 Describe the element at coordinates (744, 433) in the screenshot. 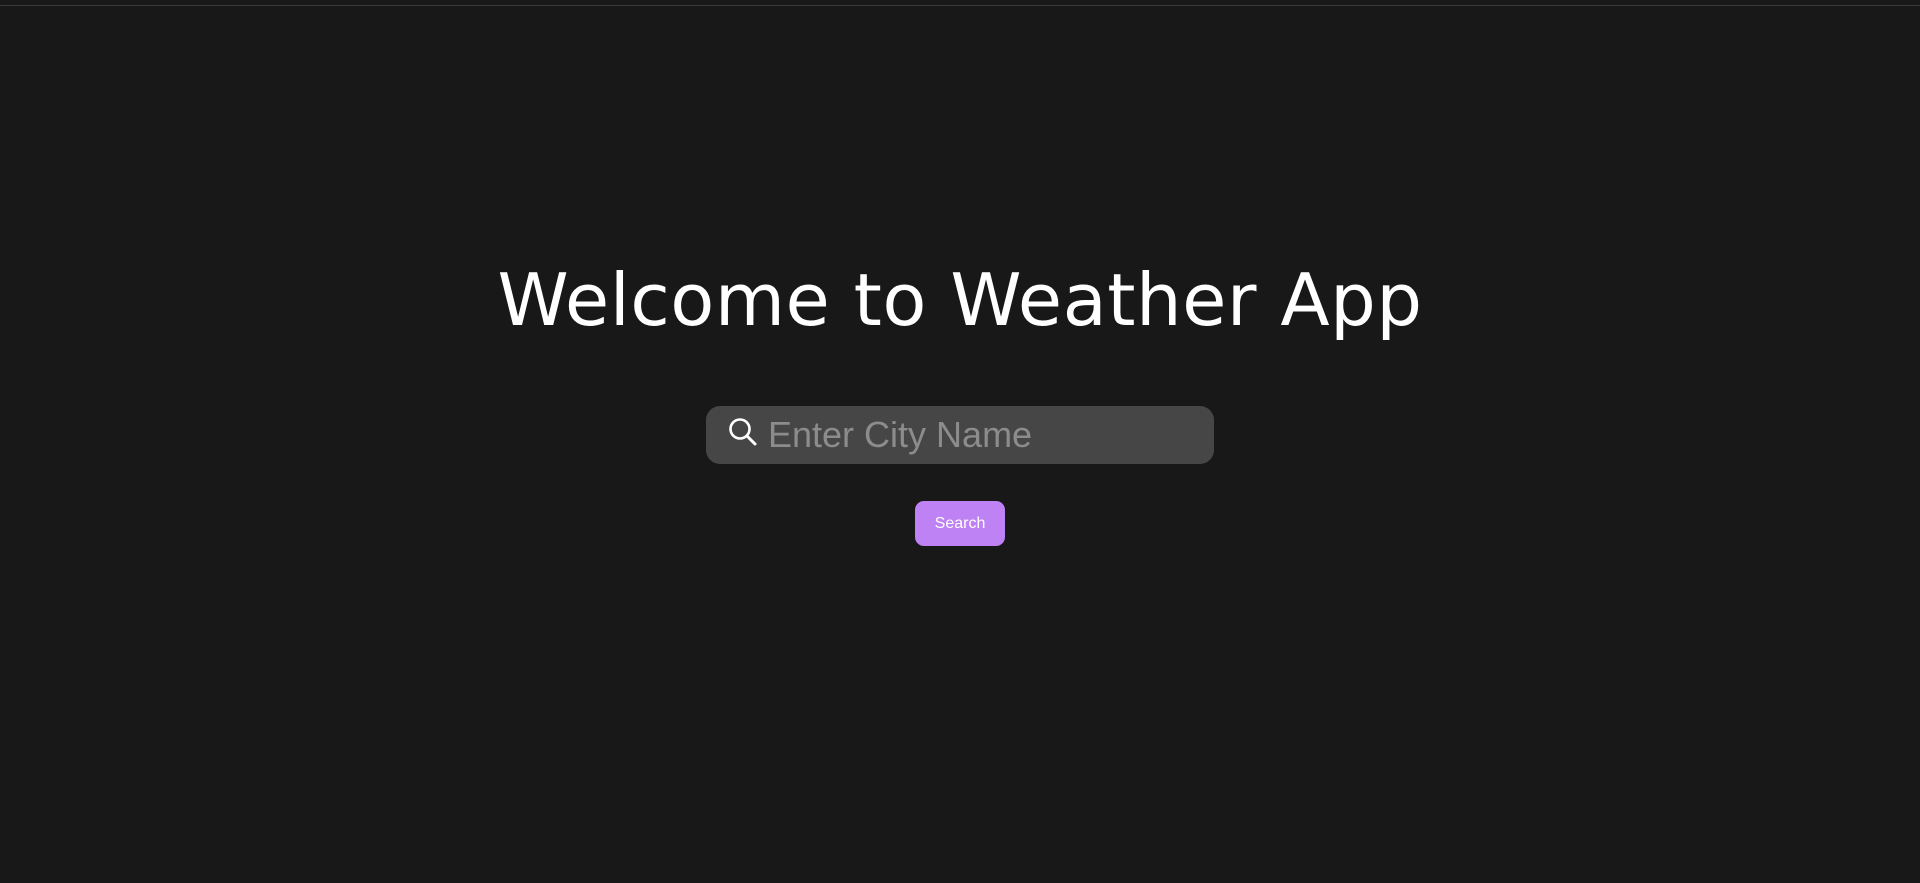

I see `search-icon` at that location.